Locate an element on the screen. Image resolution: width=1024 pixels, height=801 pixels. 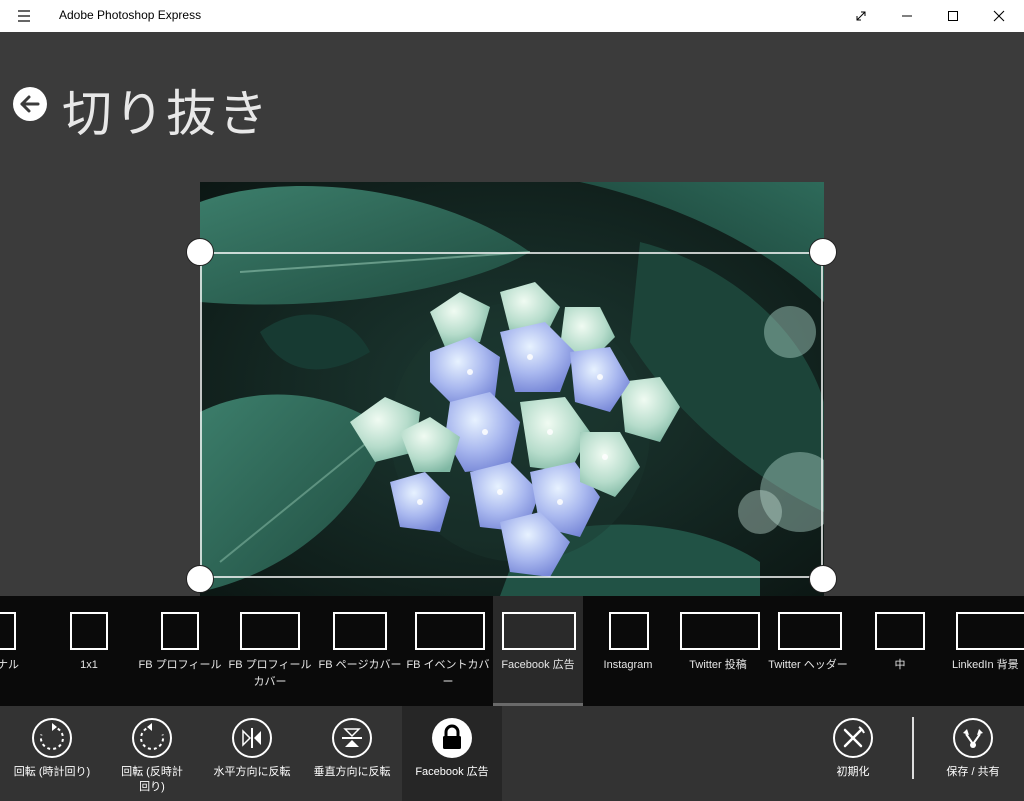
rotate-counterclockwise-button: 回転 (反時計回り) is located at coordinates (152, 753).